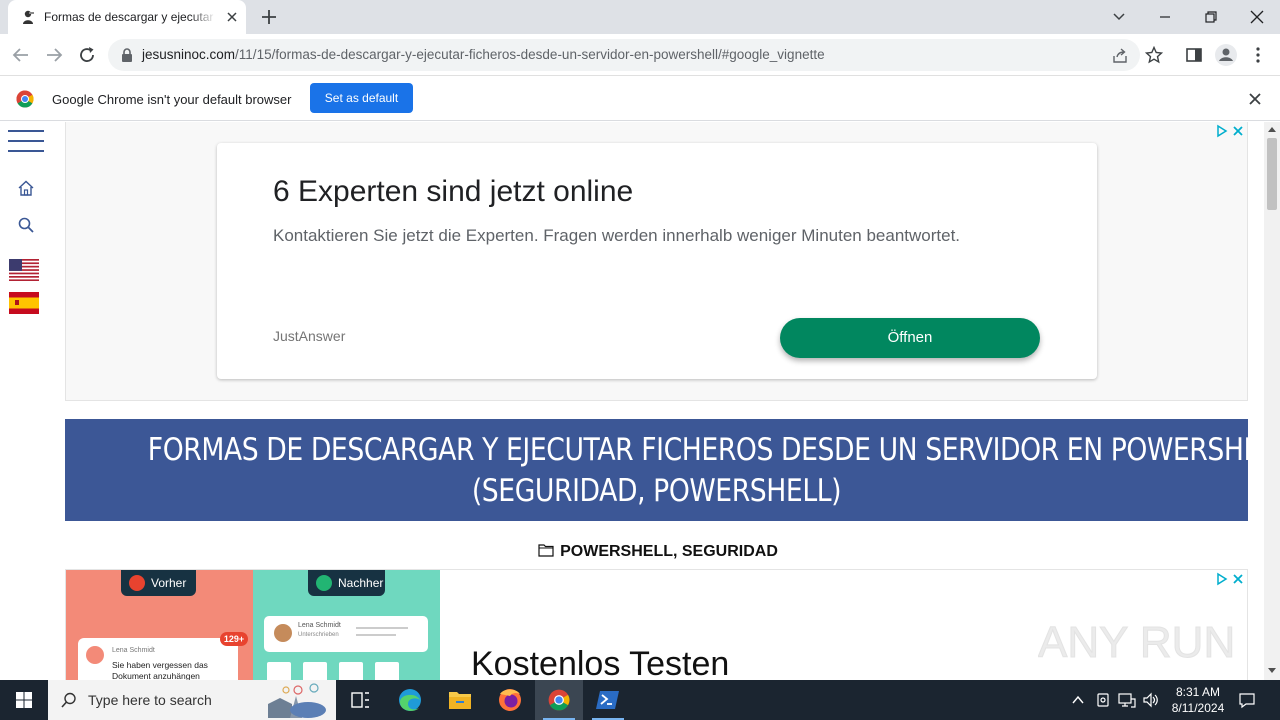  Describe the element at coordinates (460, 700) in the screenshot. I see `file-explorer-icon` at that location.